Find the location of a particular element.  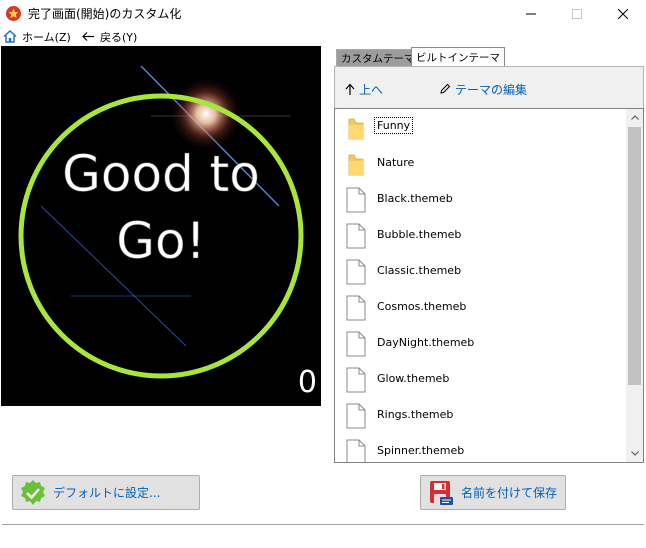

theme-tabs: カスタムテーマ ビルトインテーマ is located at coordinates (420, 57).